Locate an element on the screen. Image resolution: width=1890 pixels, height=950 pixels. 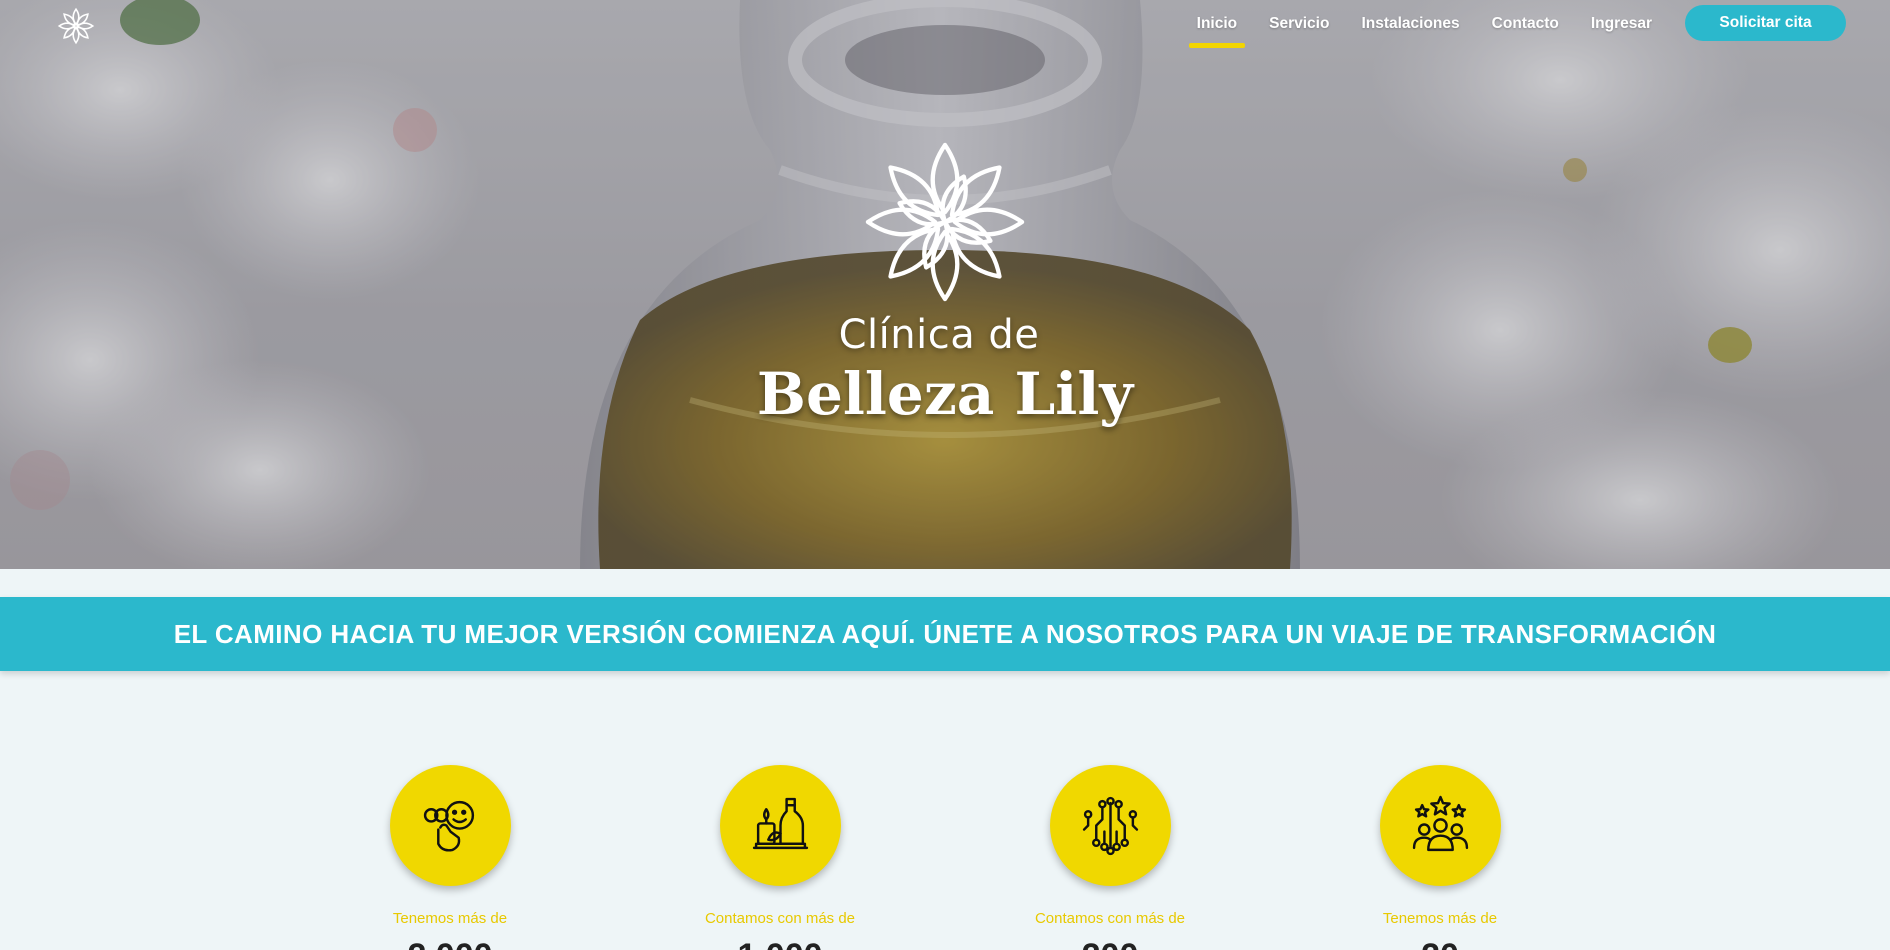
stat-card: Tenemos más de 2.000 is located at coordinates (450, 857).